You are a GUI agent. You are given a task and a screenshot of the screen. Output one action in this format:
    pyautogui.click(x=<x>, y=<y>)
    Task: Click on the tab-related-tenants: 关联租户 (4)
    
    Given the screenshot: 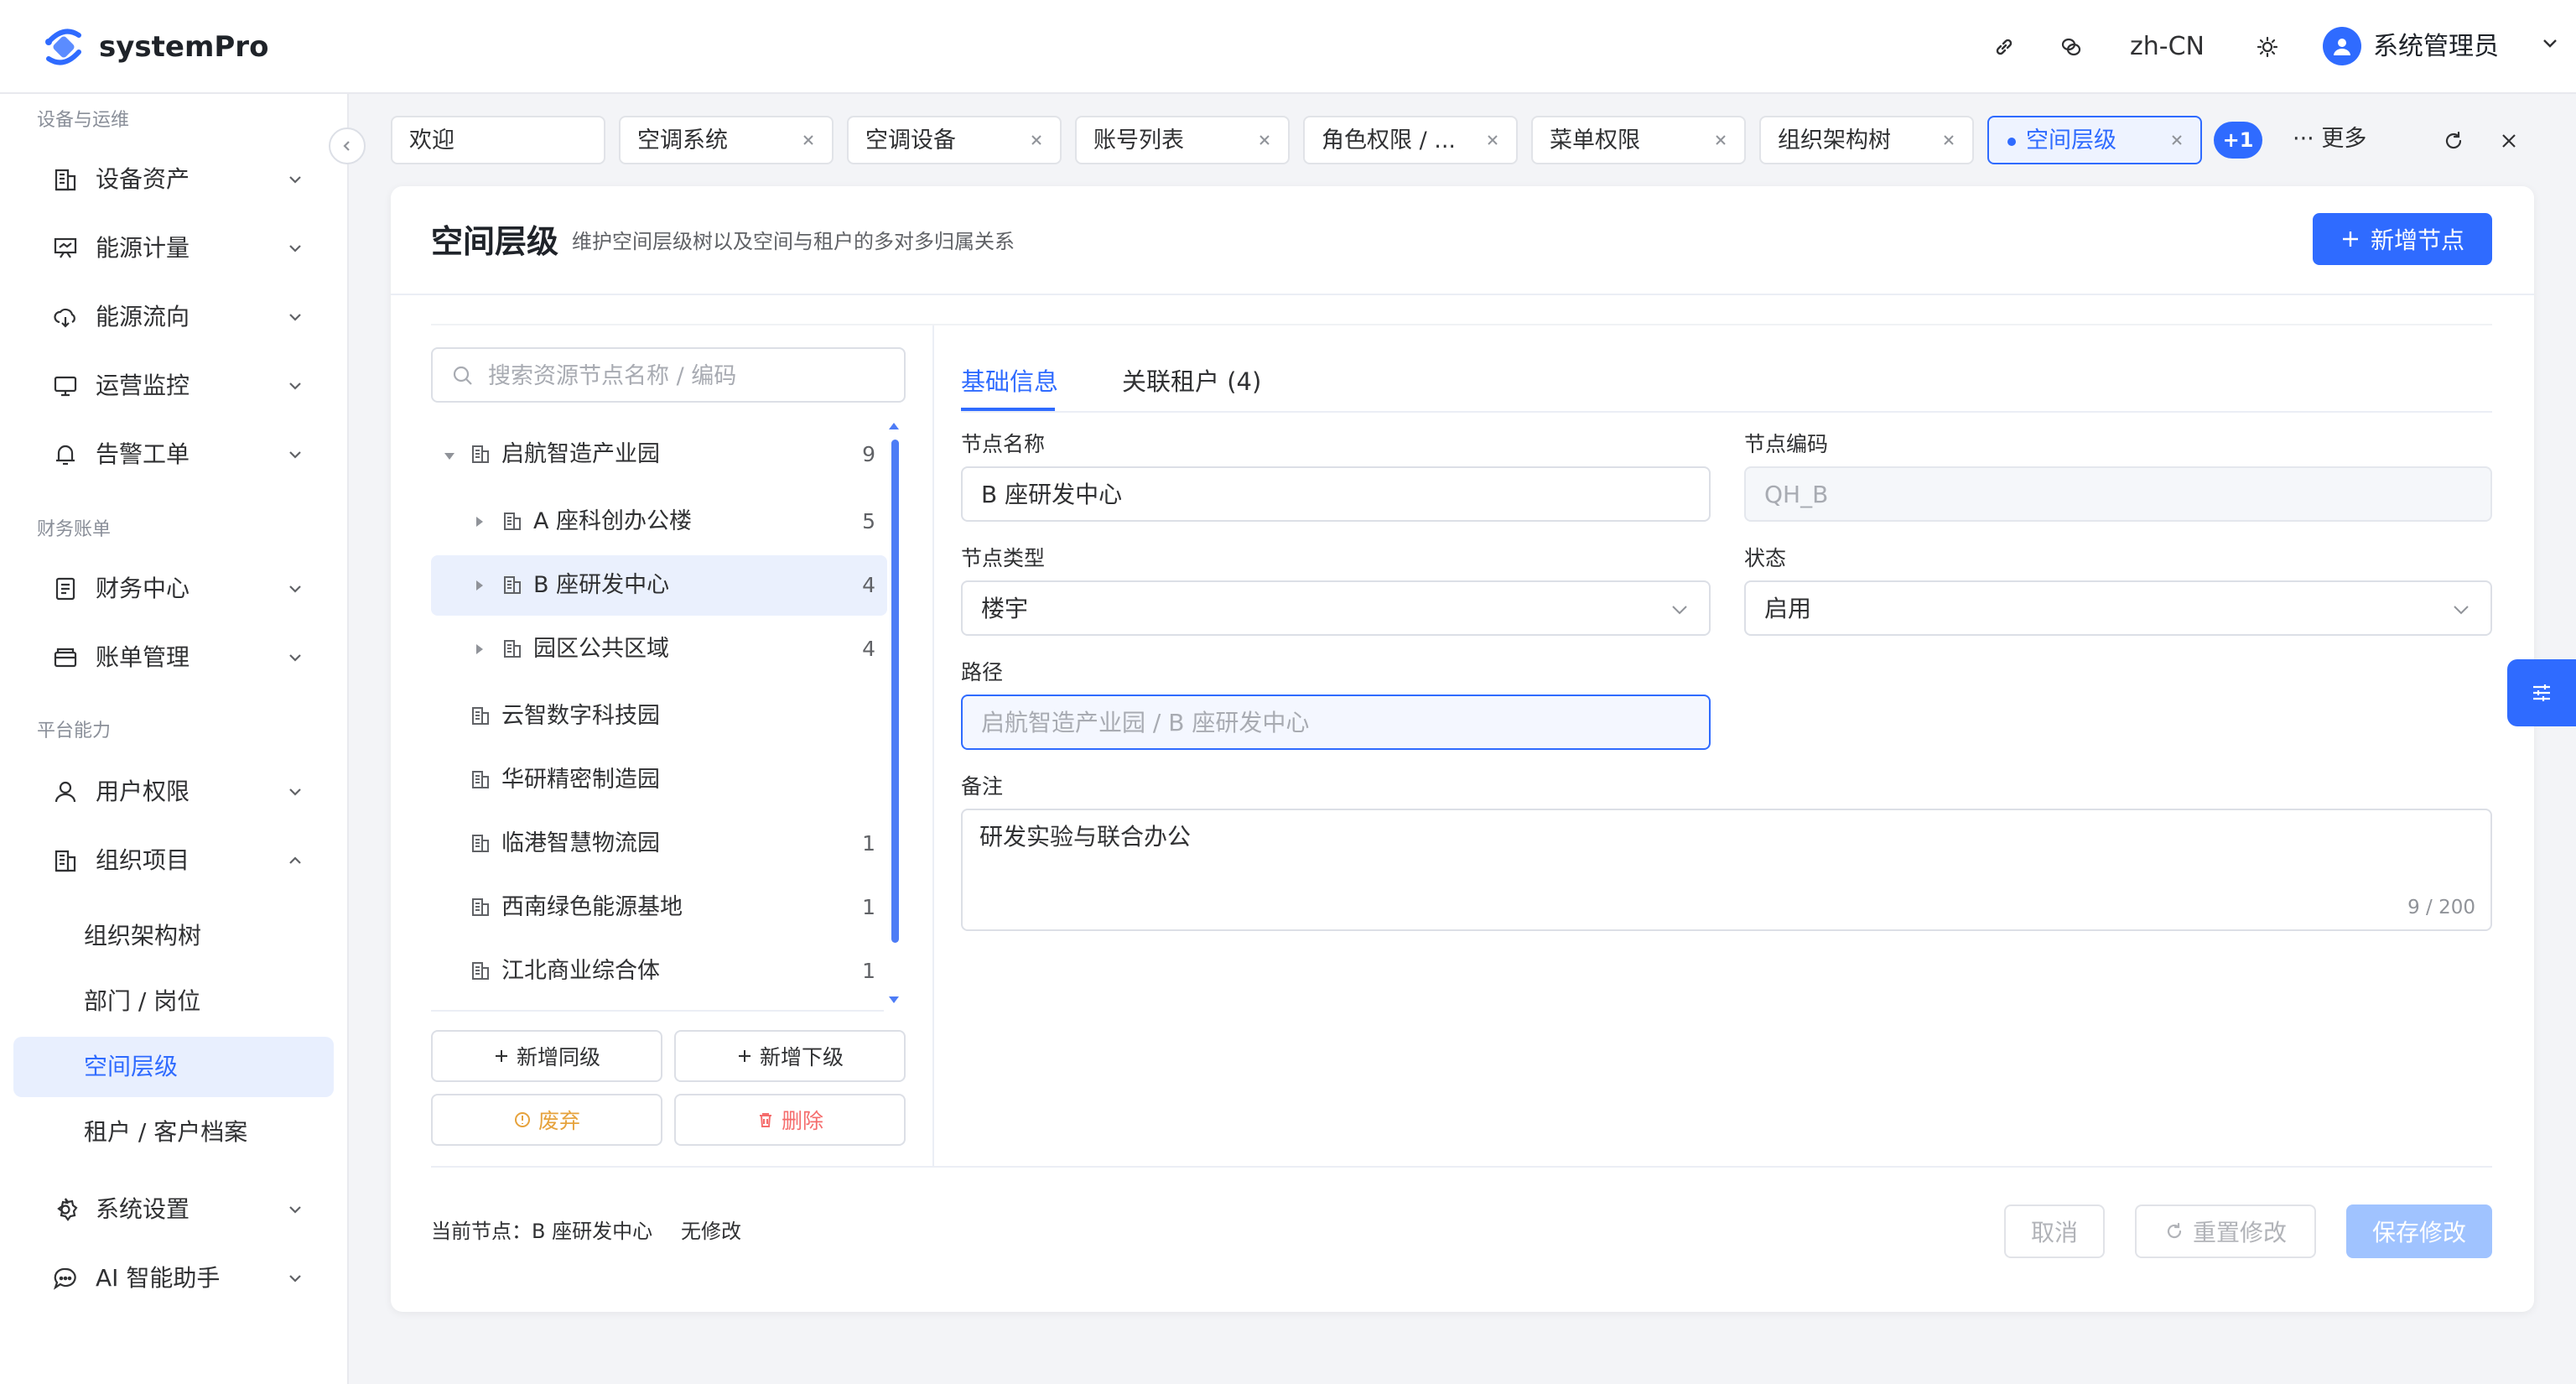 What is the action you would take?
    pyautogui.click(x=1191, y=381)
    